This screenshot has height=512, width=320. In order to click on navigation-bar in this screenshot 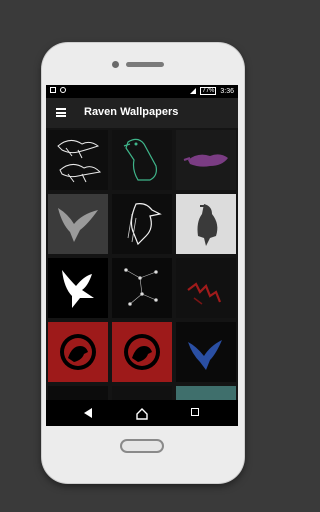, I will do `click(142, 413)`.